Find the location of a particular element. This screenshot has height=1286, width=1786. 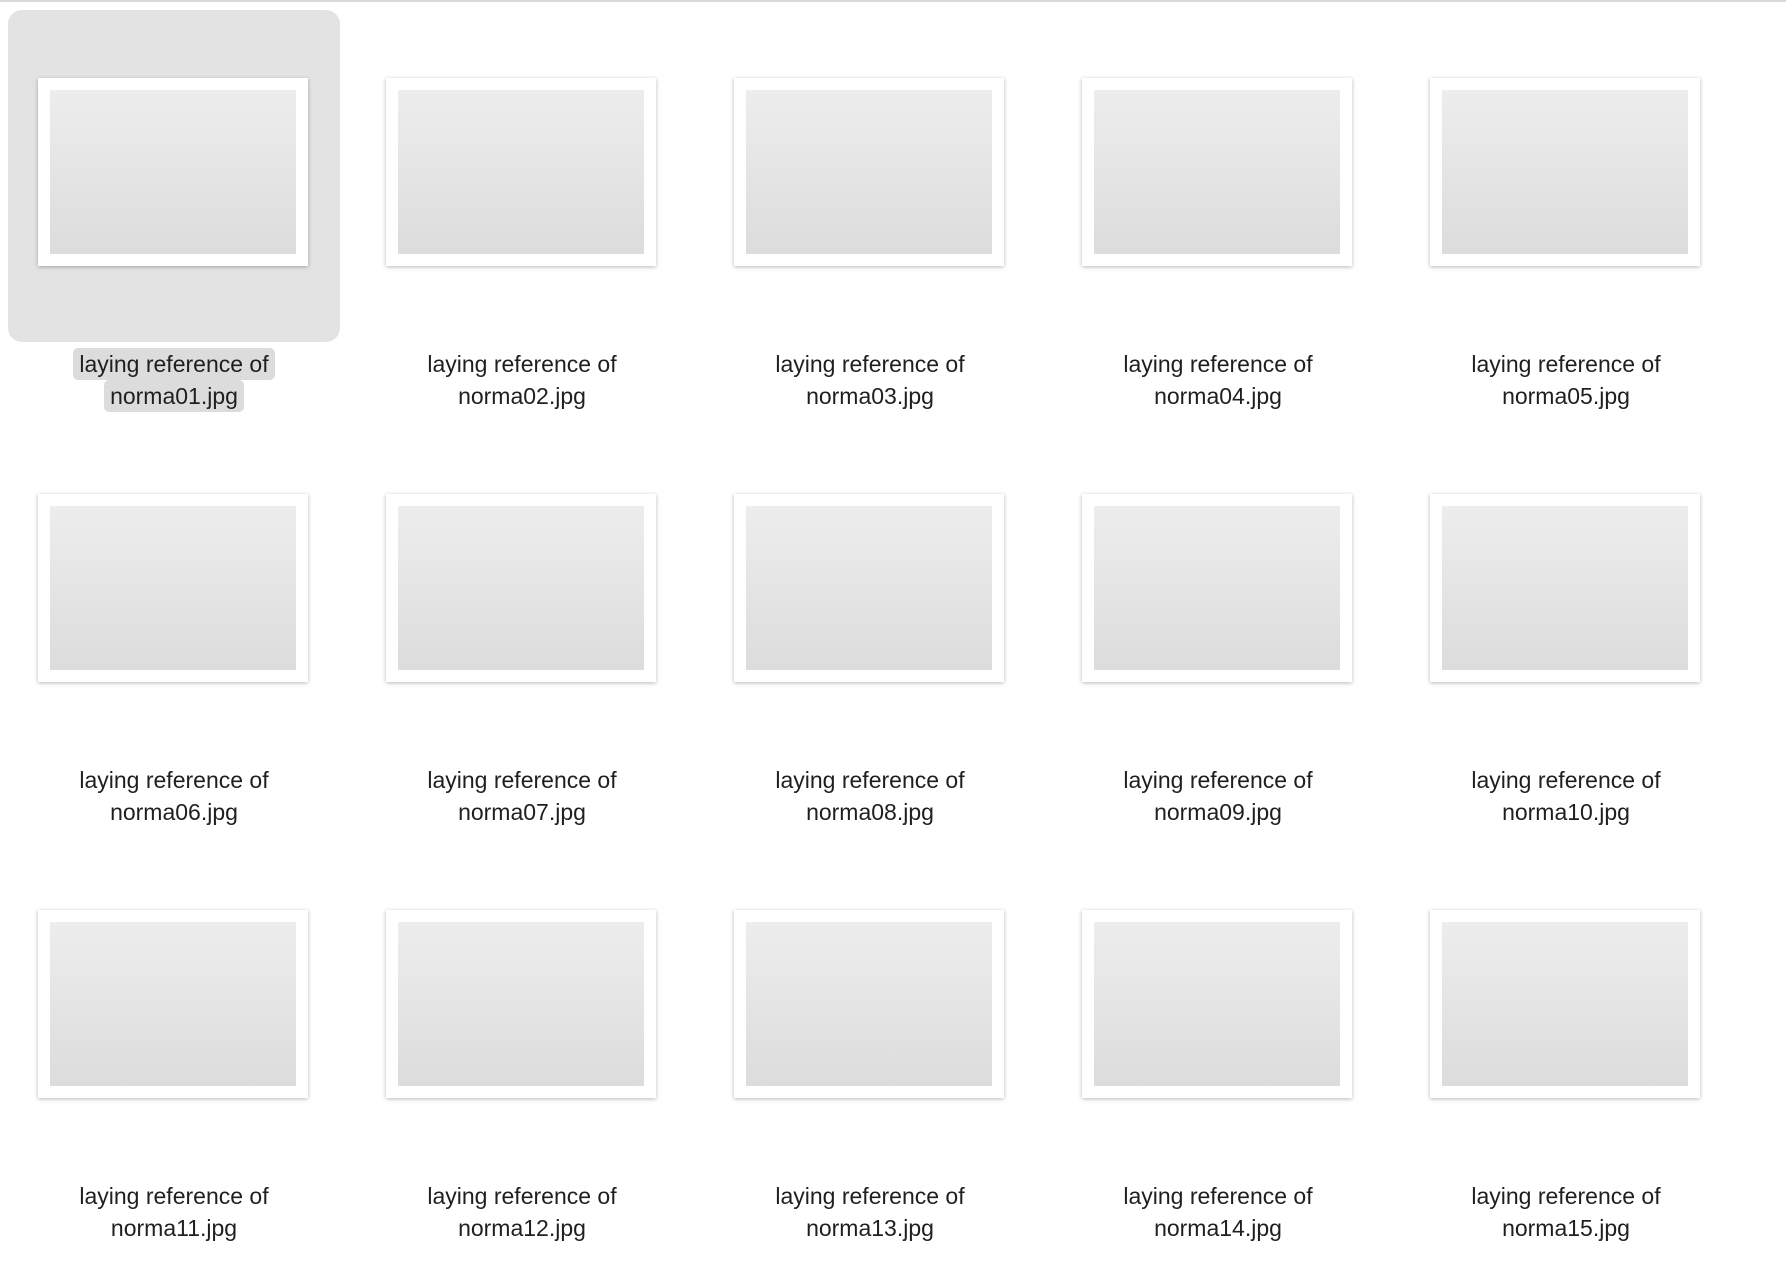

file-item: laying reference of norma12.jpg is located at coordinates (530, 1050).